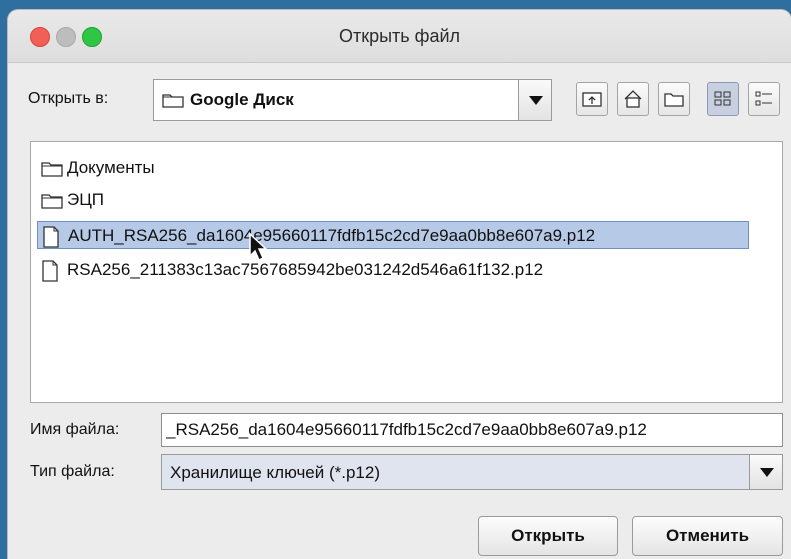 The image size is (791, 559). I want to click on look-in-combo: Google Диск, so click(352, 100).